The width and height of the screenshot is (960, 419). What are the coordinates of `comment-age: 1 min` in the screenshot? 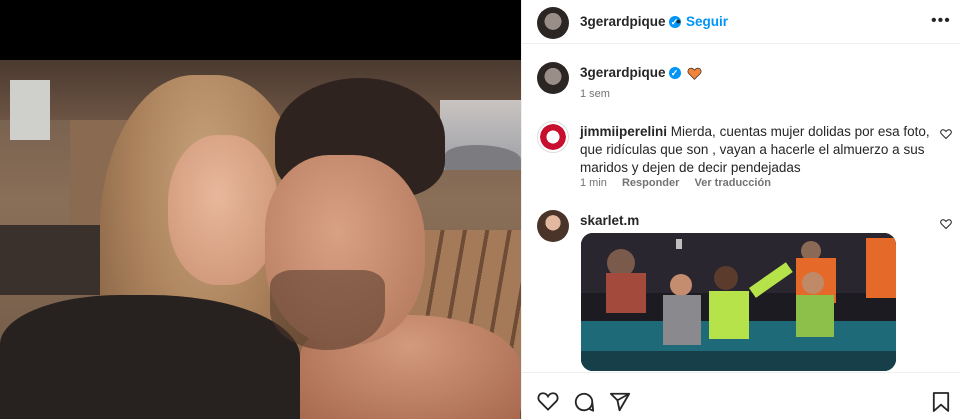 It's located at (593, 183).